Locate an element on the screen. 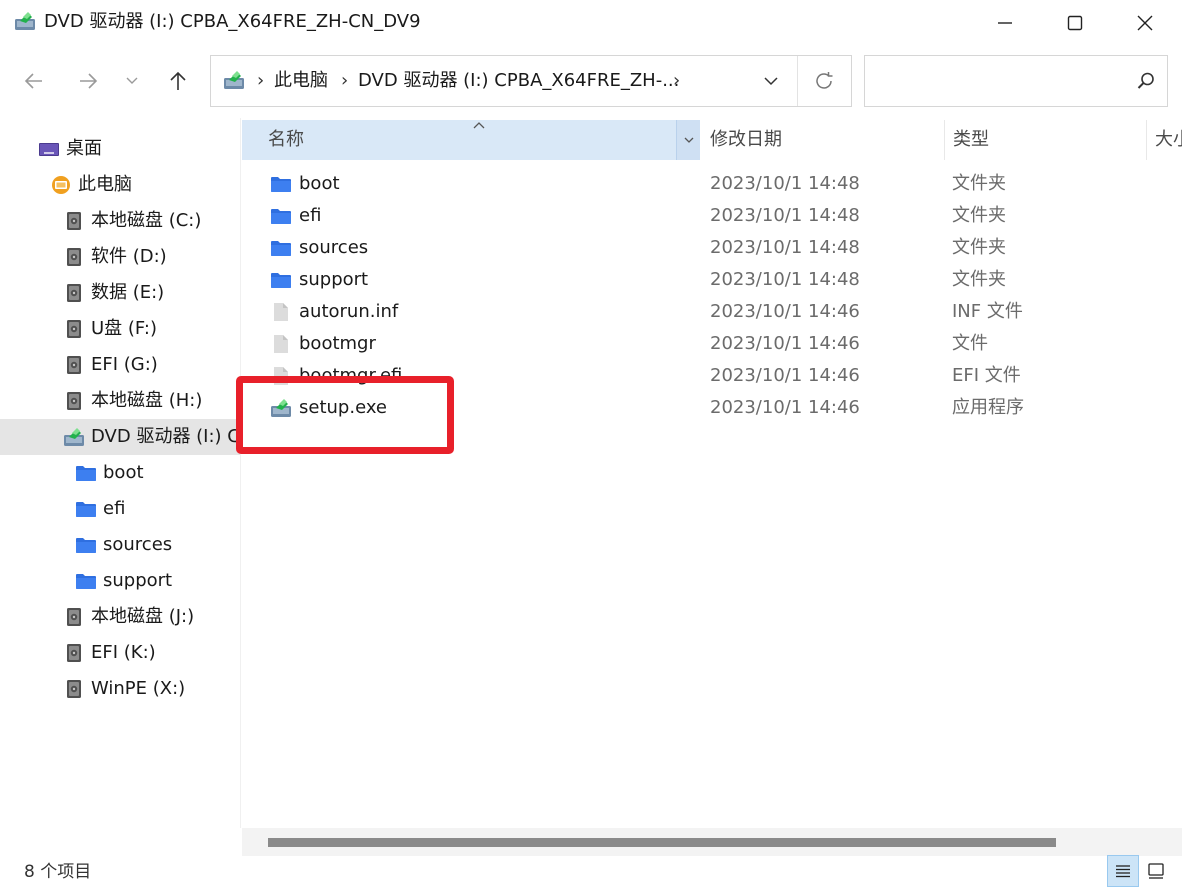 The width and height of the screenshot is (1182, 891). nav-tree-item: 本地磁盘 (H:) is located at coordinates (120, 401).